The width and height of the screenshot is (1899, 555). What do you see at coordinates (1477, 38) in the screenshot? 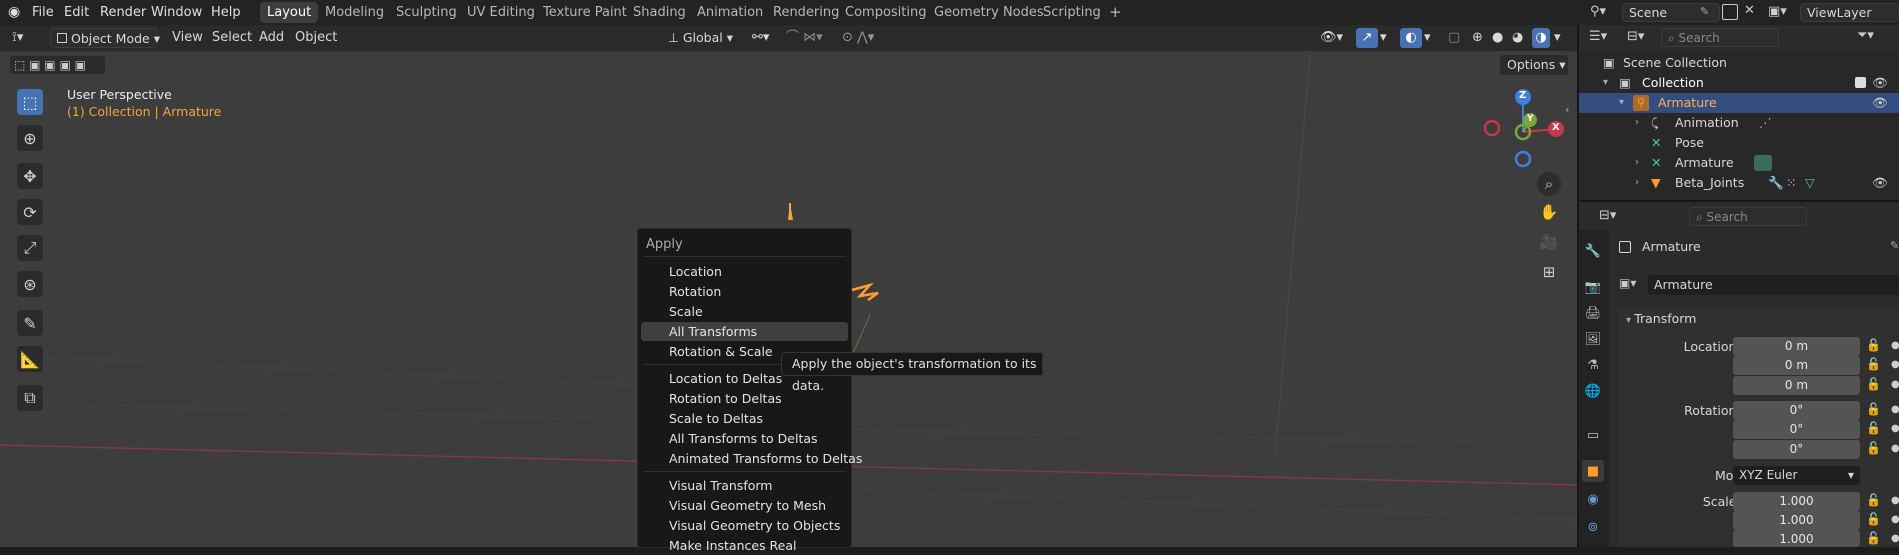
I see `wireframe-shading-icon: ⊕` at bounding box center [1477, 38].